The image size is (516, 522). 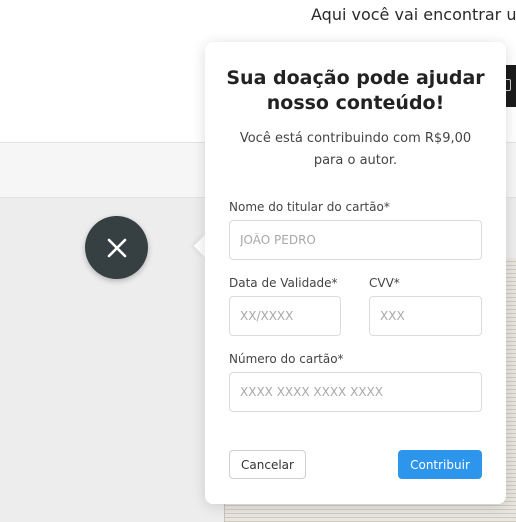 What do you see at coordinates (413, 14) in the screenshot?
I see `page-tagline: Aqui você vai encontrar u` at bounding box center [413, 14].